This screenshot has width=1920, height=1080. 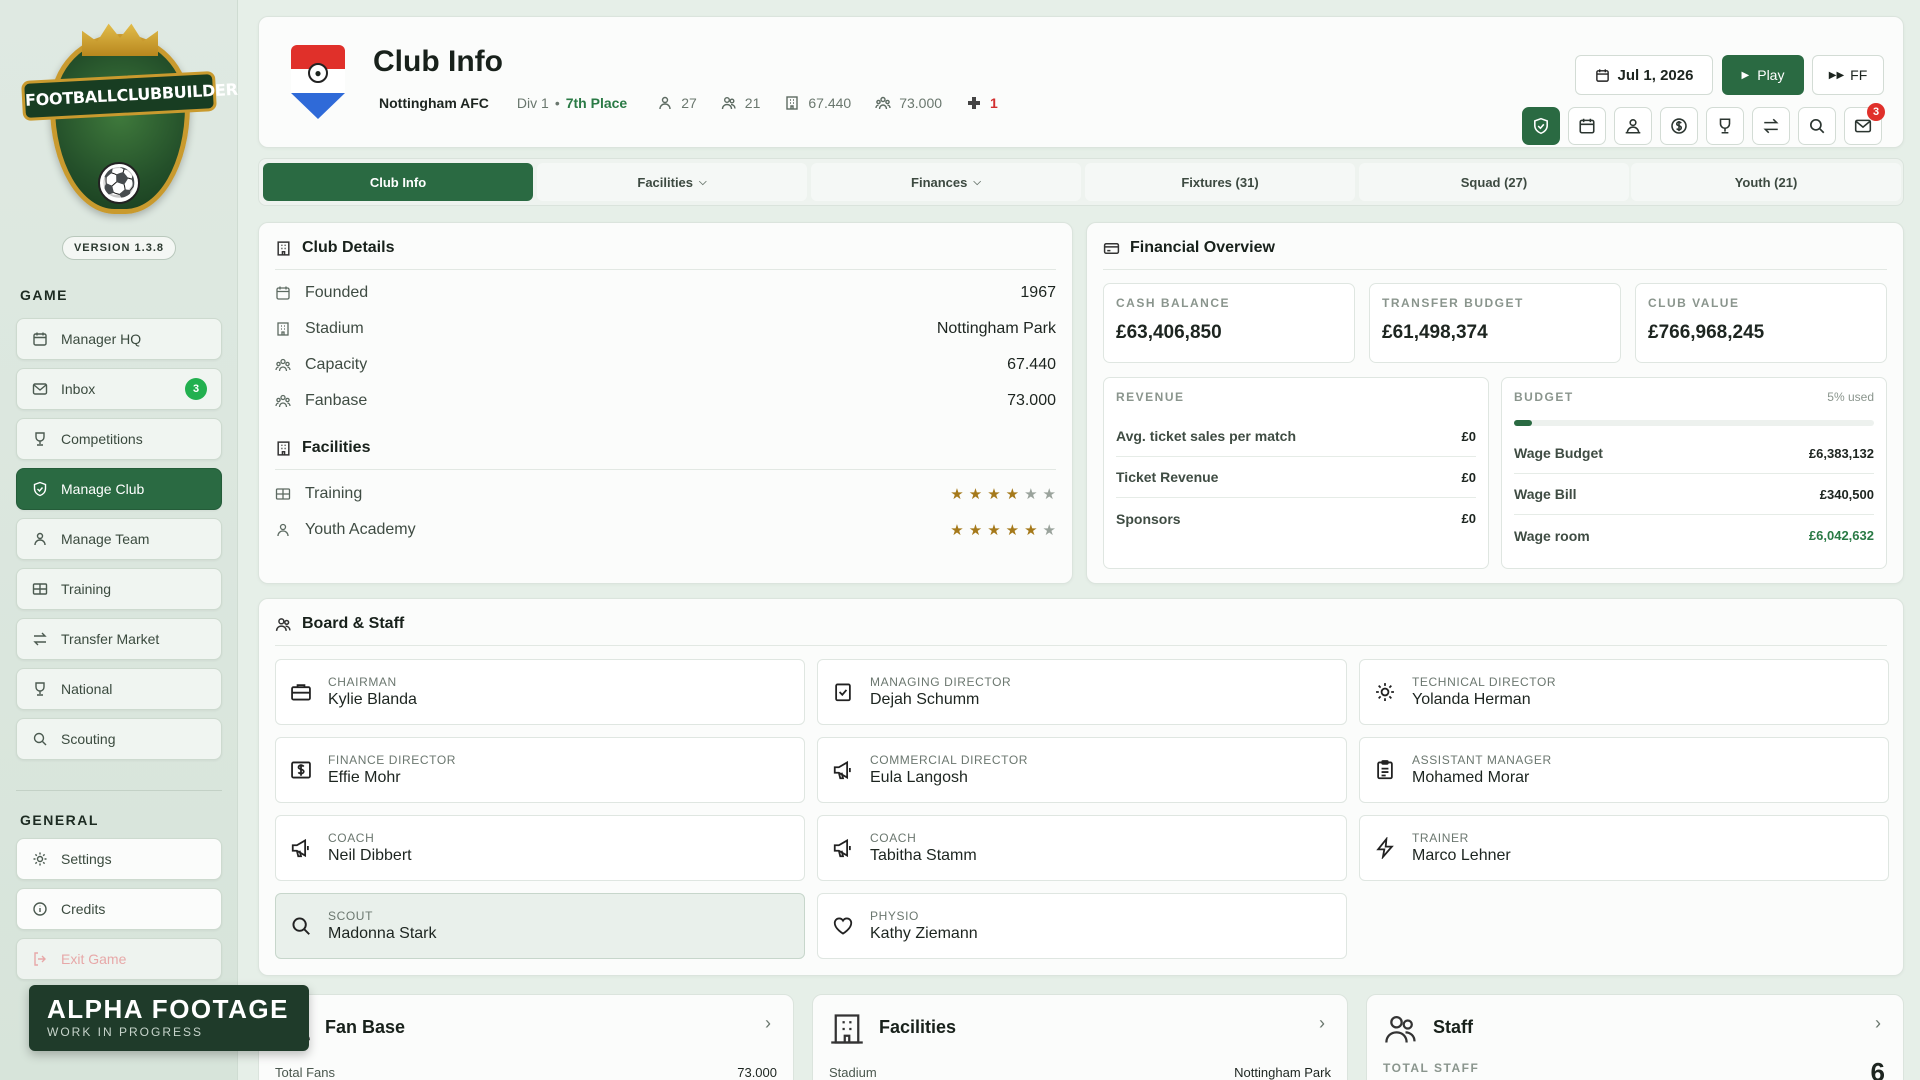 What do you see at coordinates (665, 494) in the screenshot?
I see `facility-row-training: Training ★ ★ ★ ★ ★ ★` at bounding box center [665, 494].